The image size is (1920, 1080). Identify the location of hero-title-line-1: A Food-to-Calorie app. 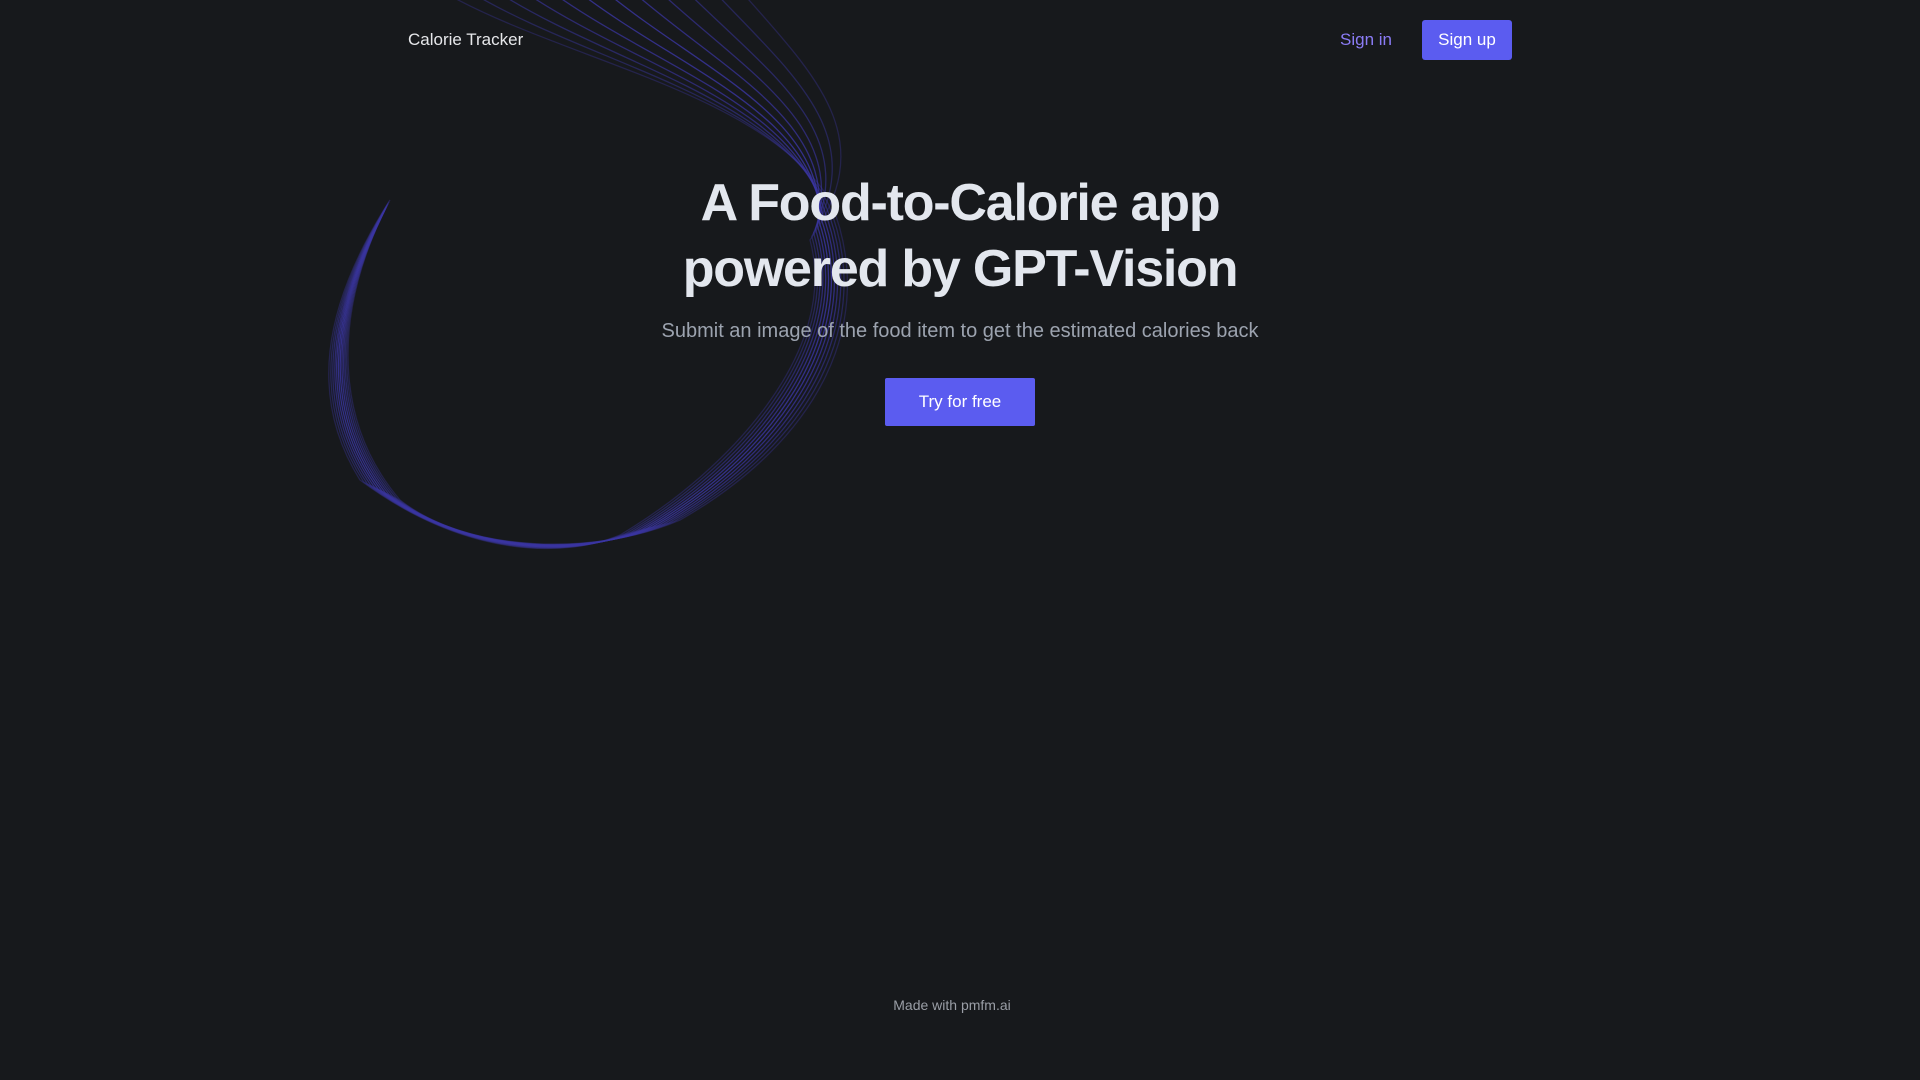
(960, 203).